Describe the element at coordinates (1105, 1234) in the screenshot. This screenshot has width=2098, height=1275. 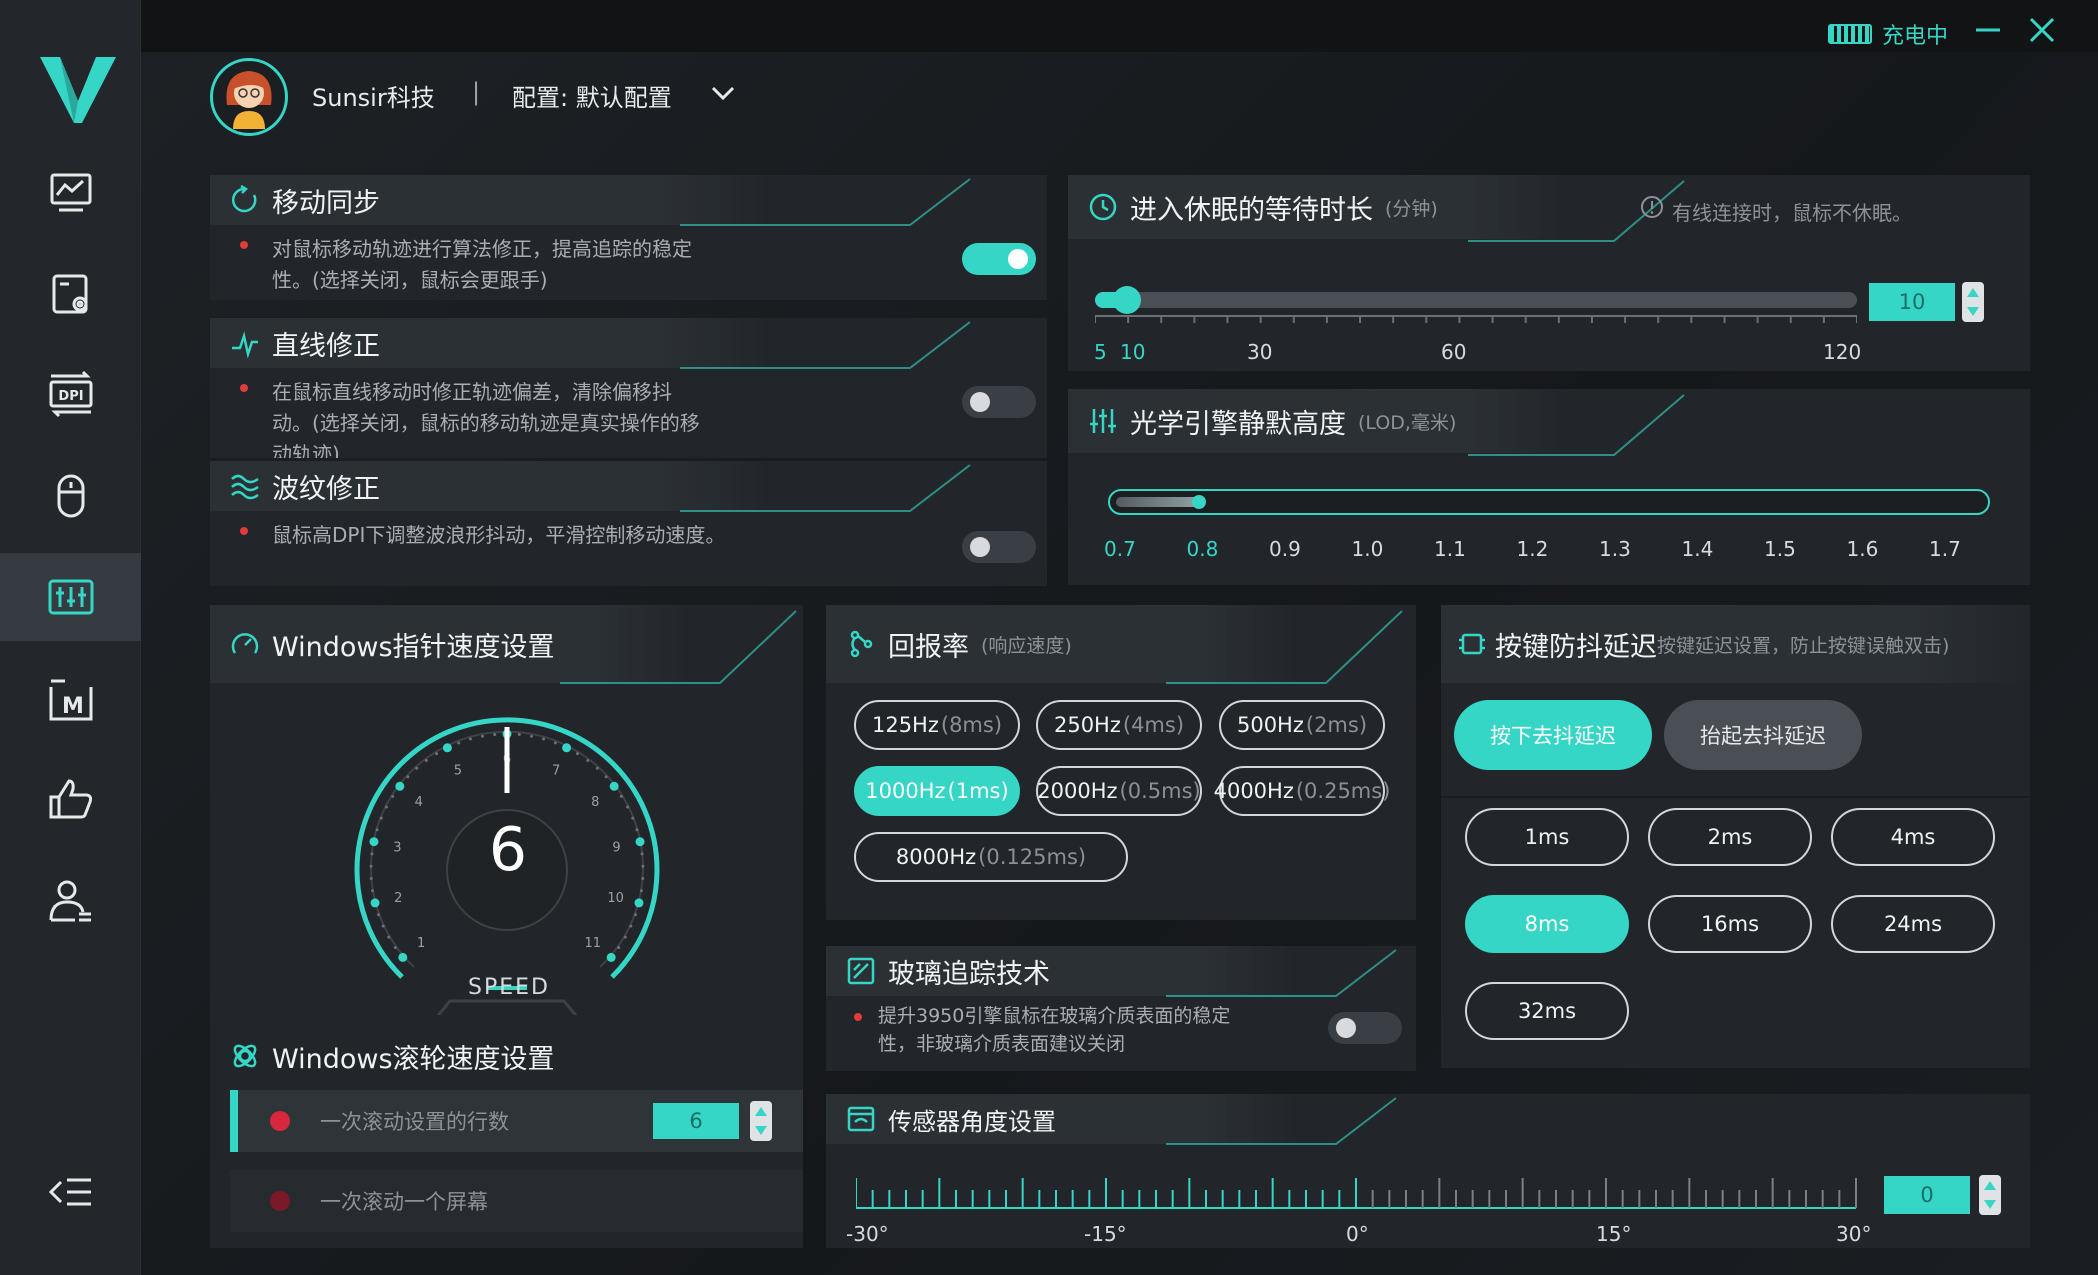
I see `angle-label-neg15: -15°` at that location.